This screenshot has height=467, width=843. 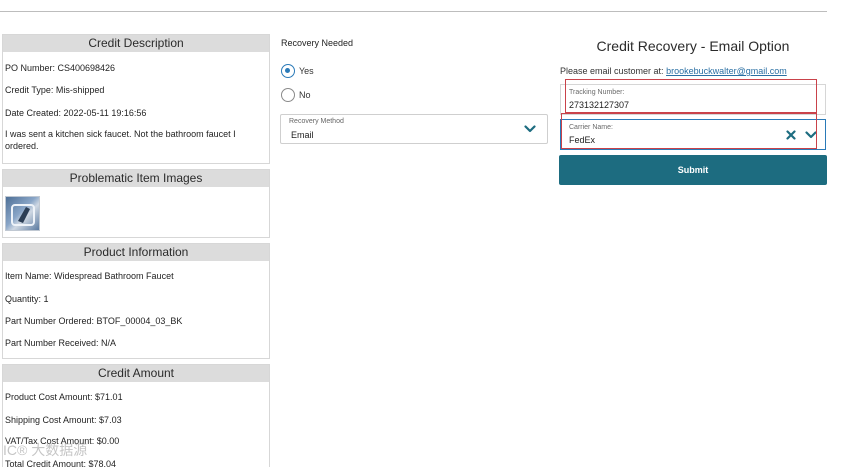 What do you see at coordinates (94, 321) in the screenshot?
I see `part-number-ordered: Part Number Ordered: BTOF_00004_03_BK` at bounding box center [94, 321].